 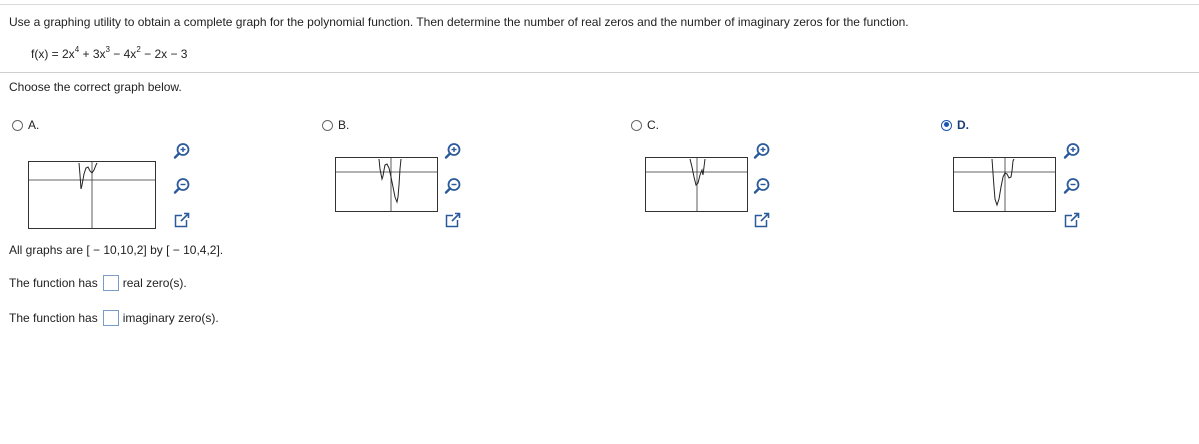 I want to click on popout-icon-a, so click(x=182, y=220).